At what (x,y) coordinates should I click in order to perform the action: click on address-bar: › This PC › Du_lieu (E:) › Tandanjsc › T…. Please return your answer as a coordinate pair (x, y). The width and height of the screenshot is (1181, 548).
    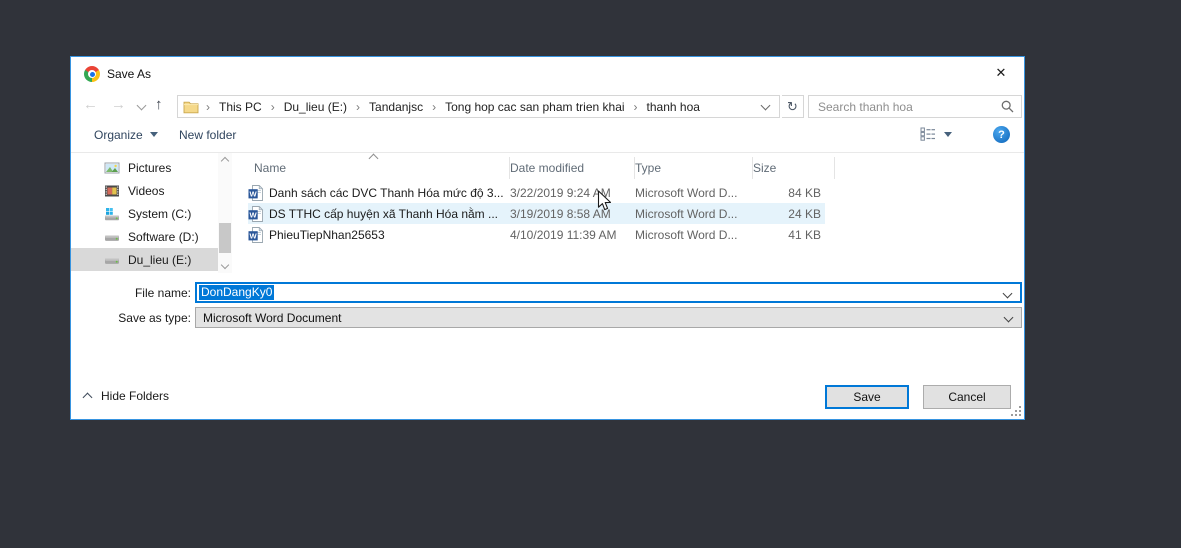
    Looking at the image, I should click on (478, 106).